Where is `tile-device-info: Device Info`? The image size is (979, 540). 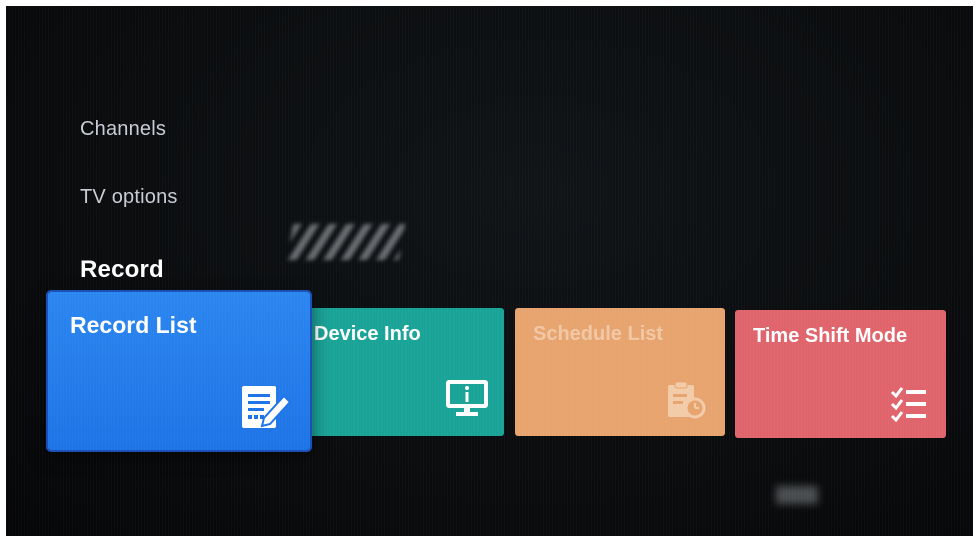
tile-device-info: Device Info is located at coordinates (405, 372).